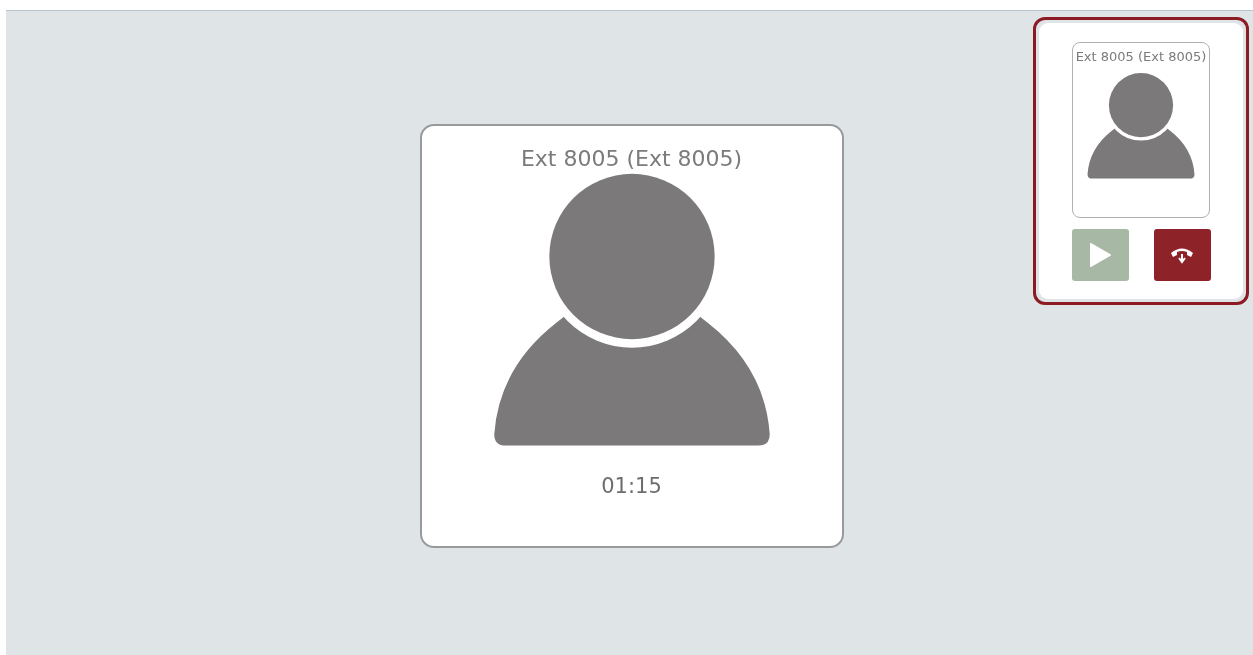  Describe the element at coordinates (631, 485) in the screenshot. I see `call-timer: 01:15` at that location.